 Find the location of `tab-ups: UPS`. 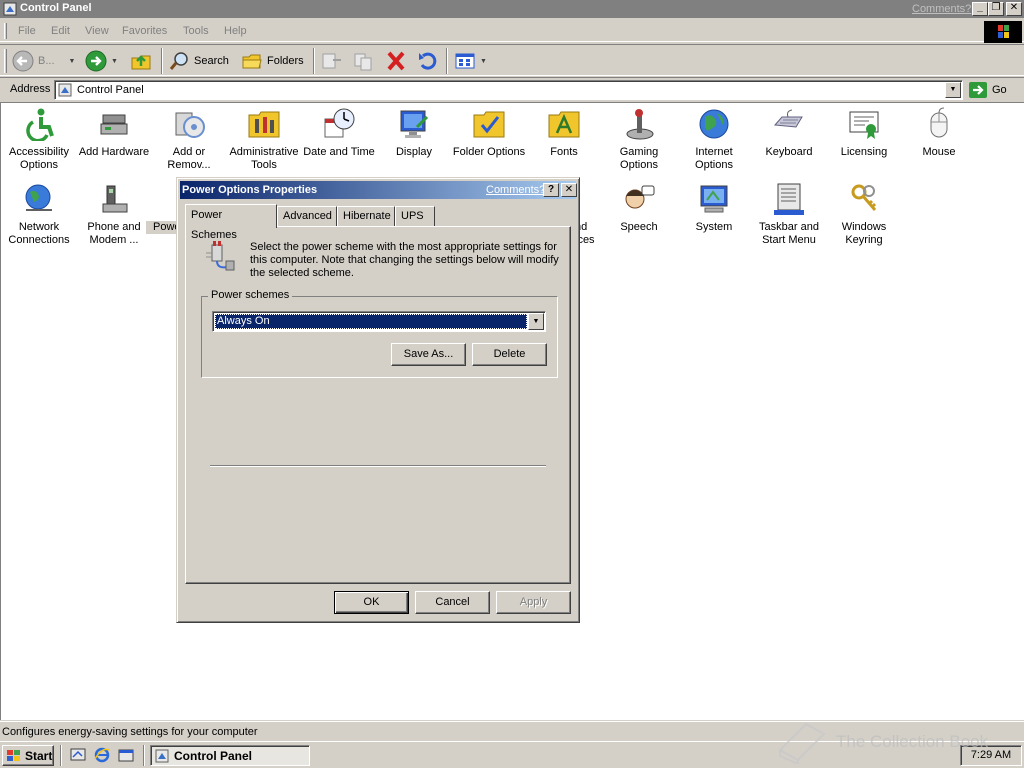

tab-ups: UPS is located at coordinates (415, 216).